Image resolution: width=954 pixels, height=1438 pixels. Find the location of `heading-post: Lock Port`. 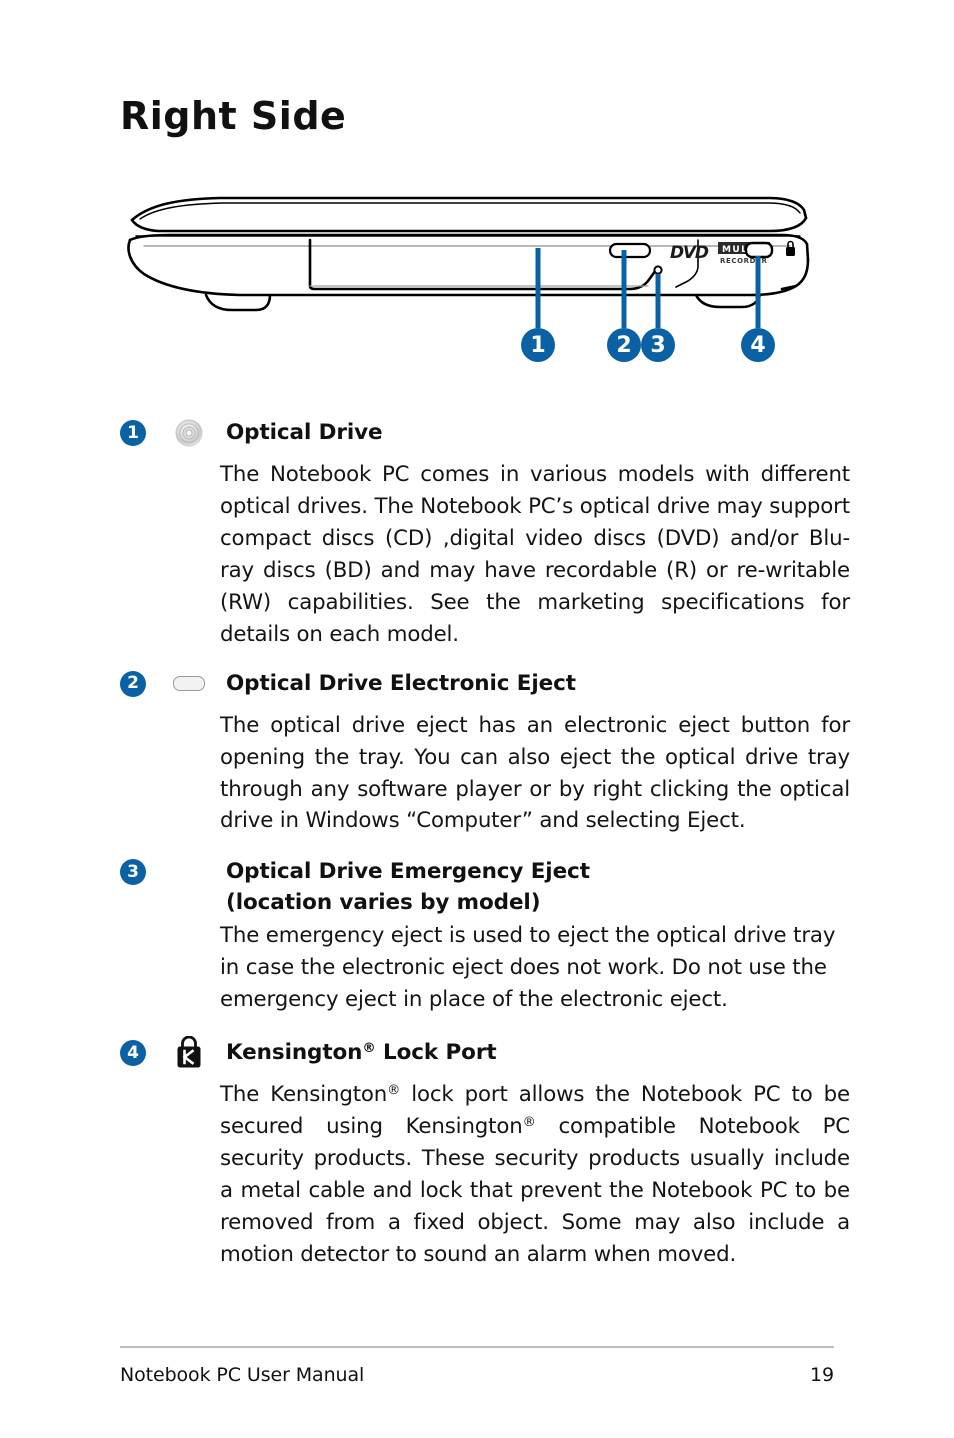

heading-post: Lock Port is located at coordinates (436, 1053).